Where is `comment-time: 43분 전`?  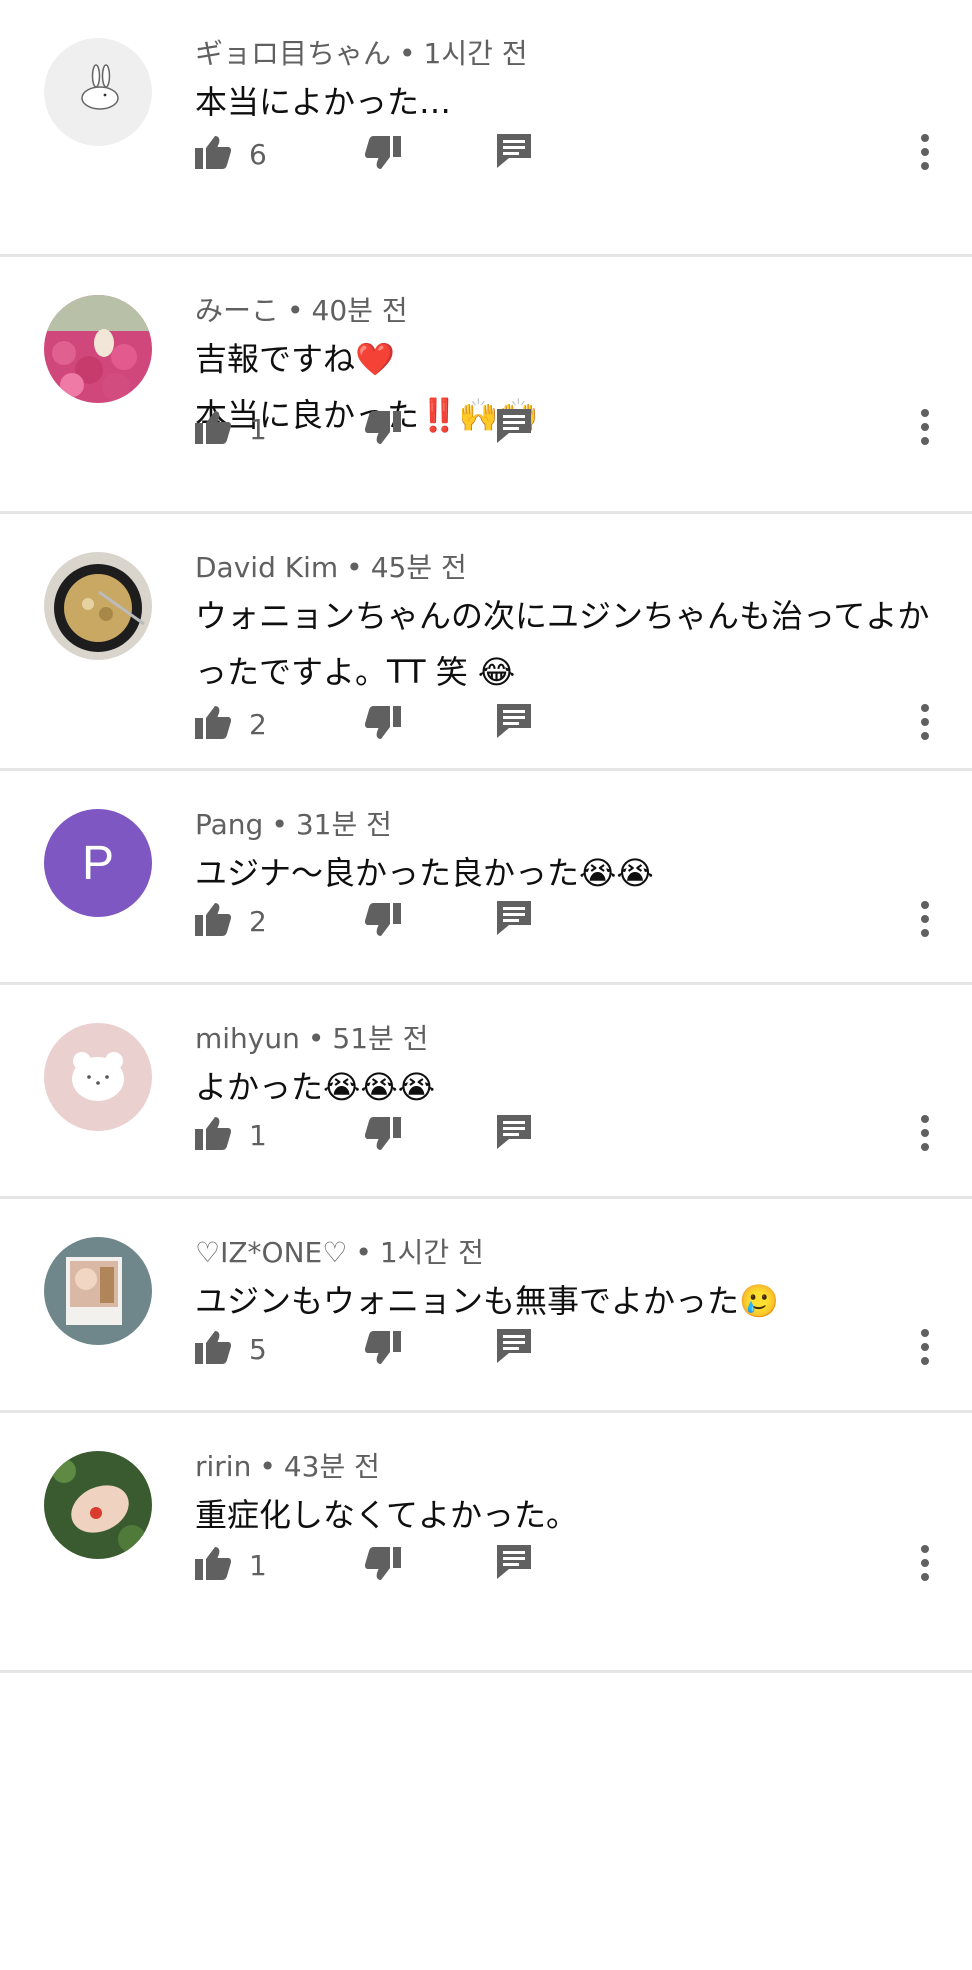 comment-time: 43분 전 is located at coordinates (331, 1466).